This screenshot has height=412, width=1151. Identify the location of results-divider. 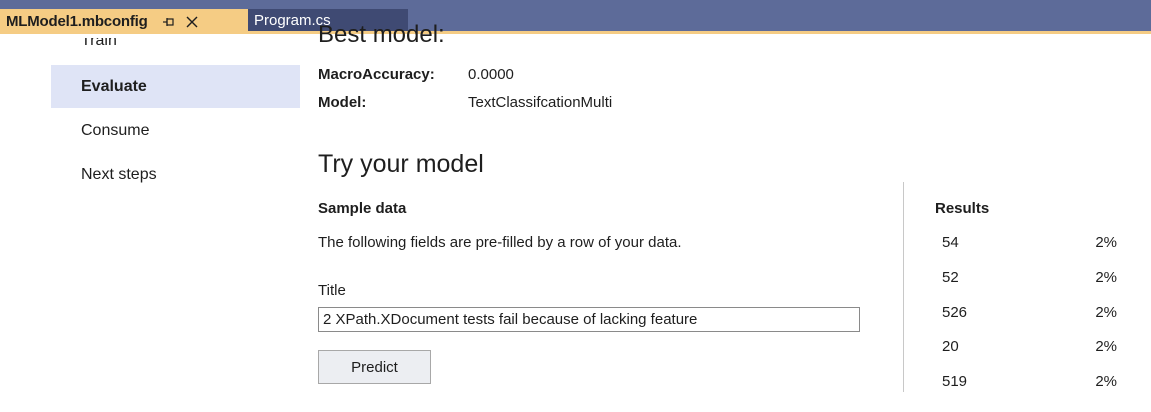
(903, 287).